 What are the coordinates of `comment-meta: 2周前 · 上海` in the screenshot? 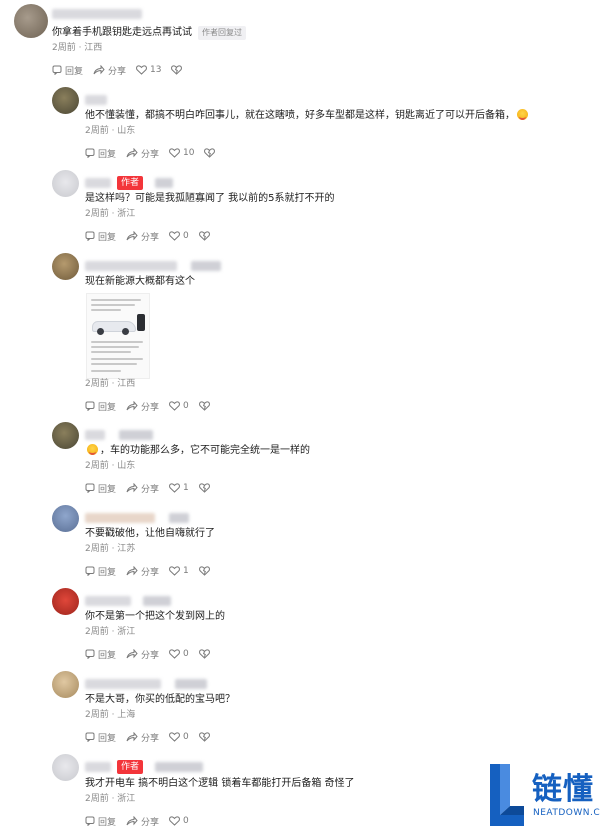 It's located at (110, 715).